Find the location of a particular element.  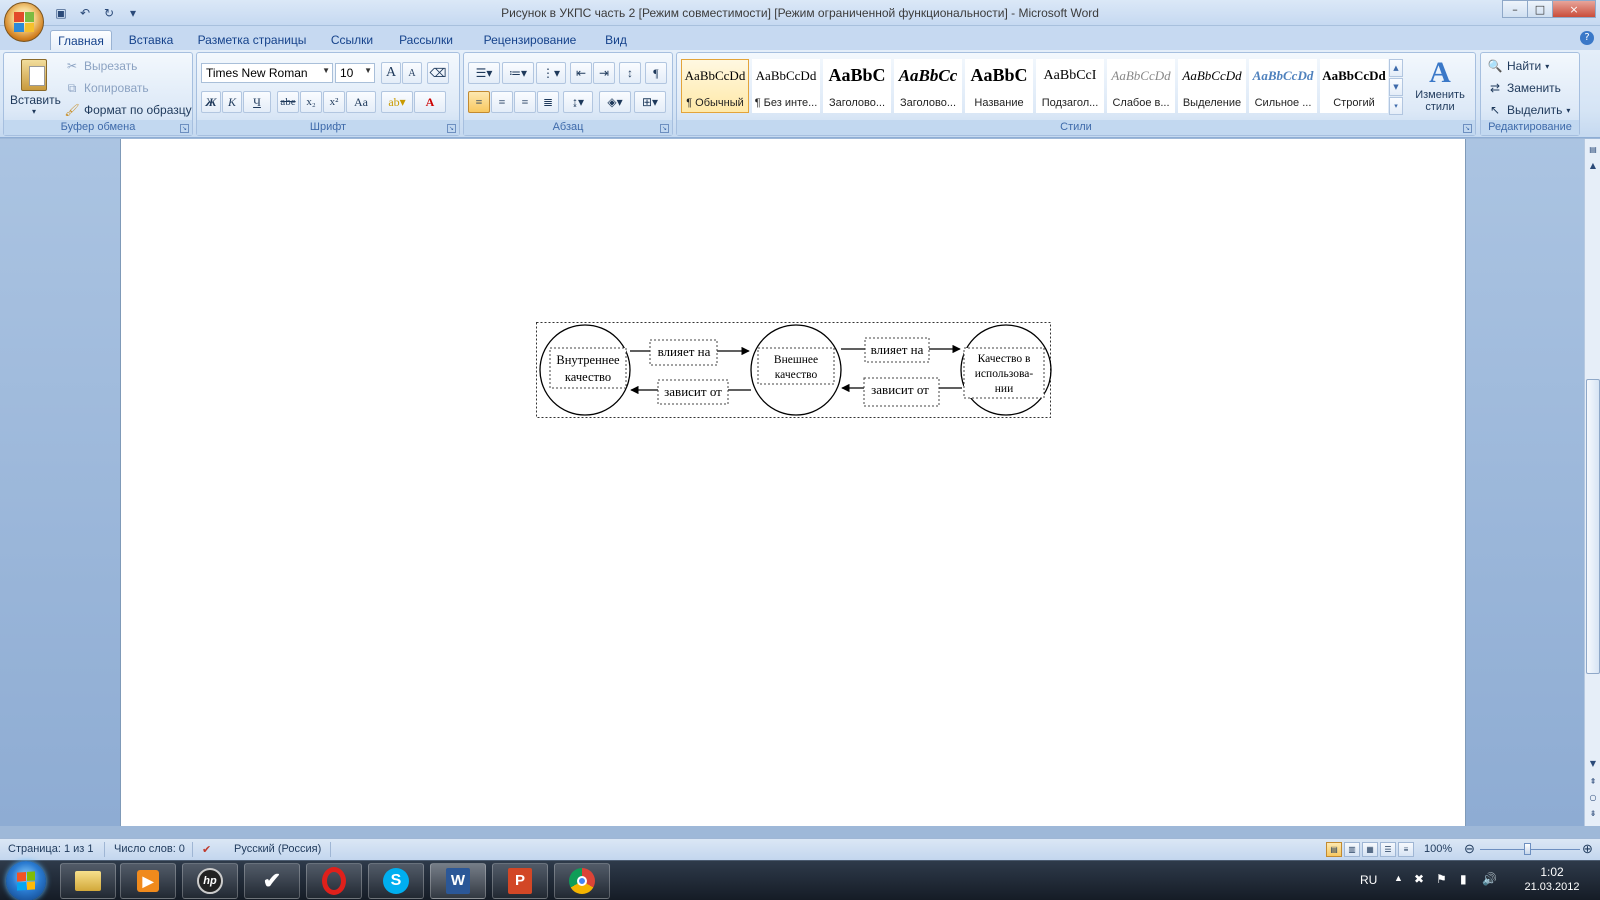

taskbar-powerpoint-icon: P is located at coordinates (520, 881).